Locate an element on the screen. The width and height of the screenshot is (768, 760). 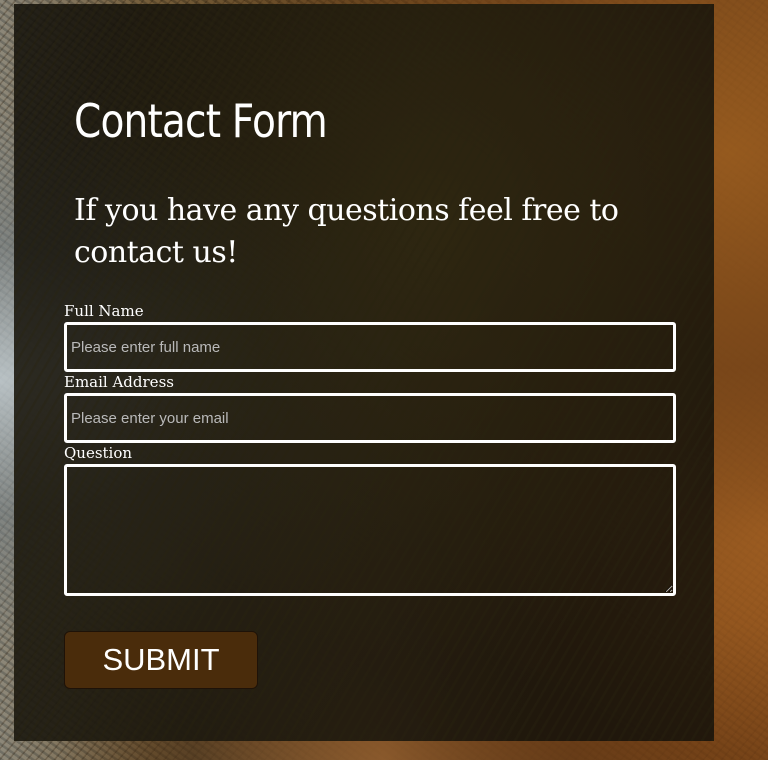
email-label: Email Address is located at coordinates (119, 382).